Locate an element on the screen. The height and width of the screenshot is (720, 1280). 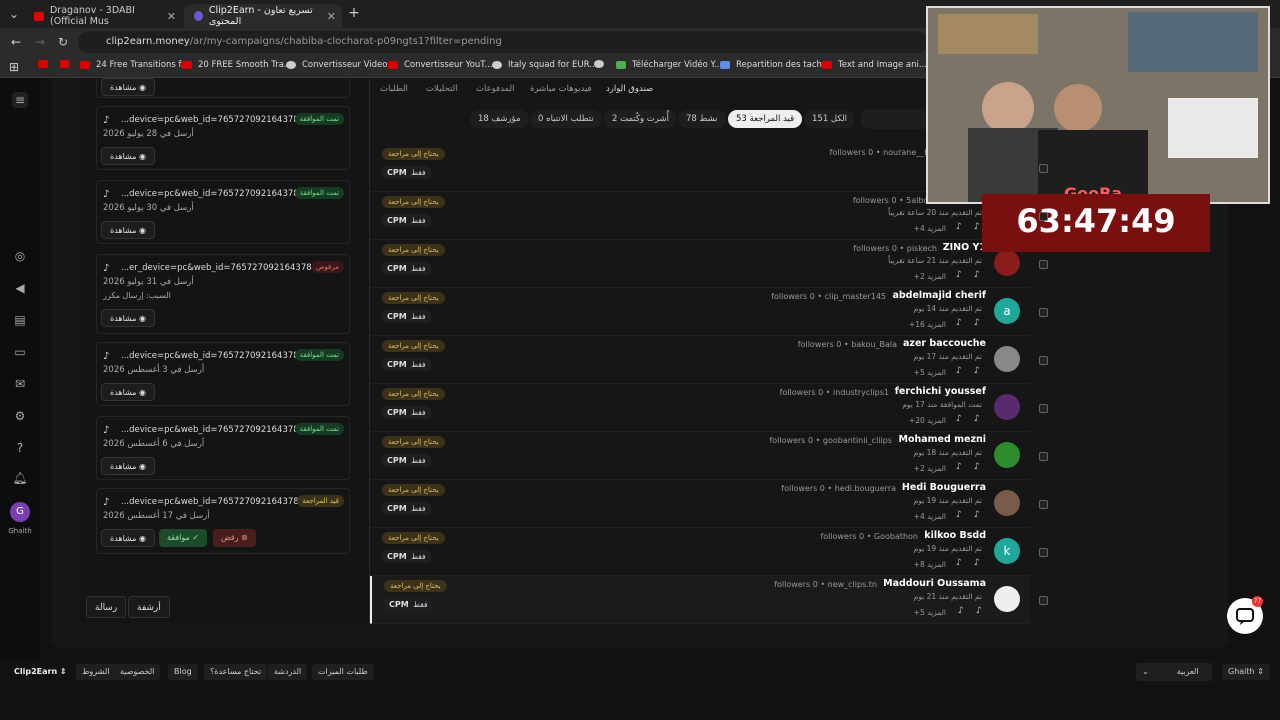
notification-bell-icon: 🔔︎ is located at coordinates (20, 478).